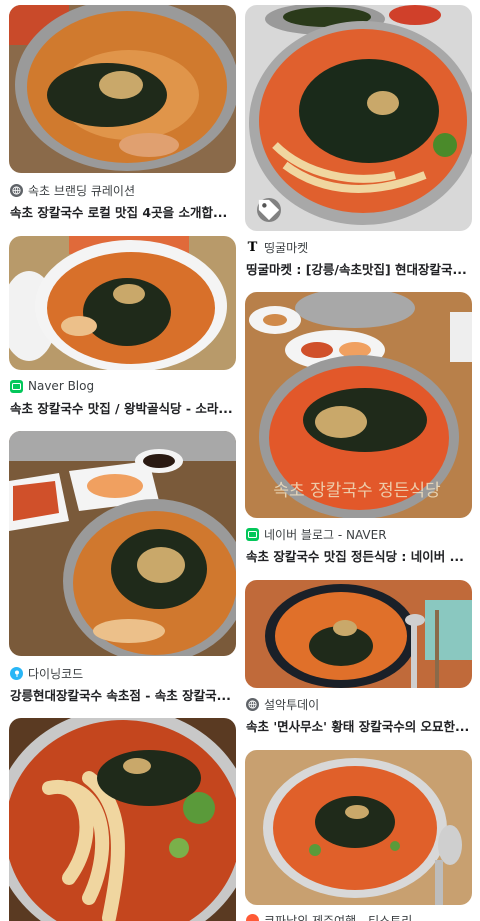 Image resolution: width=480 pixels, height=921 pixels. What do you see at coordinates (338, 917) in the screenshot?
I see `result-source-name: 코파남의 제주여행 - 티스토리` at bounding box center [338, 917].